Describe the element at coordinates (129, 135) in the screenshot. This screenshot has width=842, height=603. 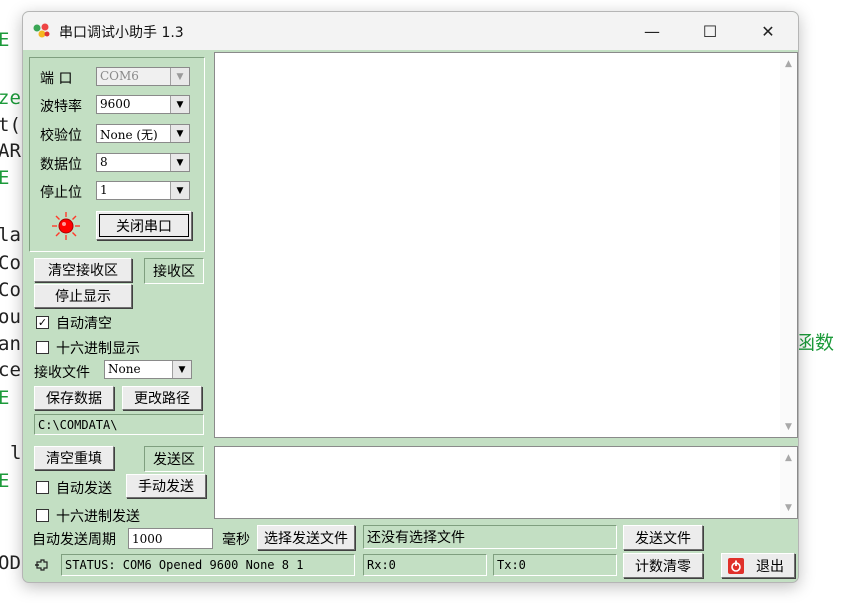
I see `parity-value: None (无)` at that location.